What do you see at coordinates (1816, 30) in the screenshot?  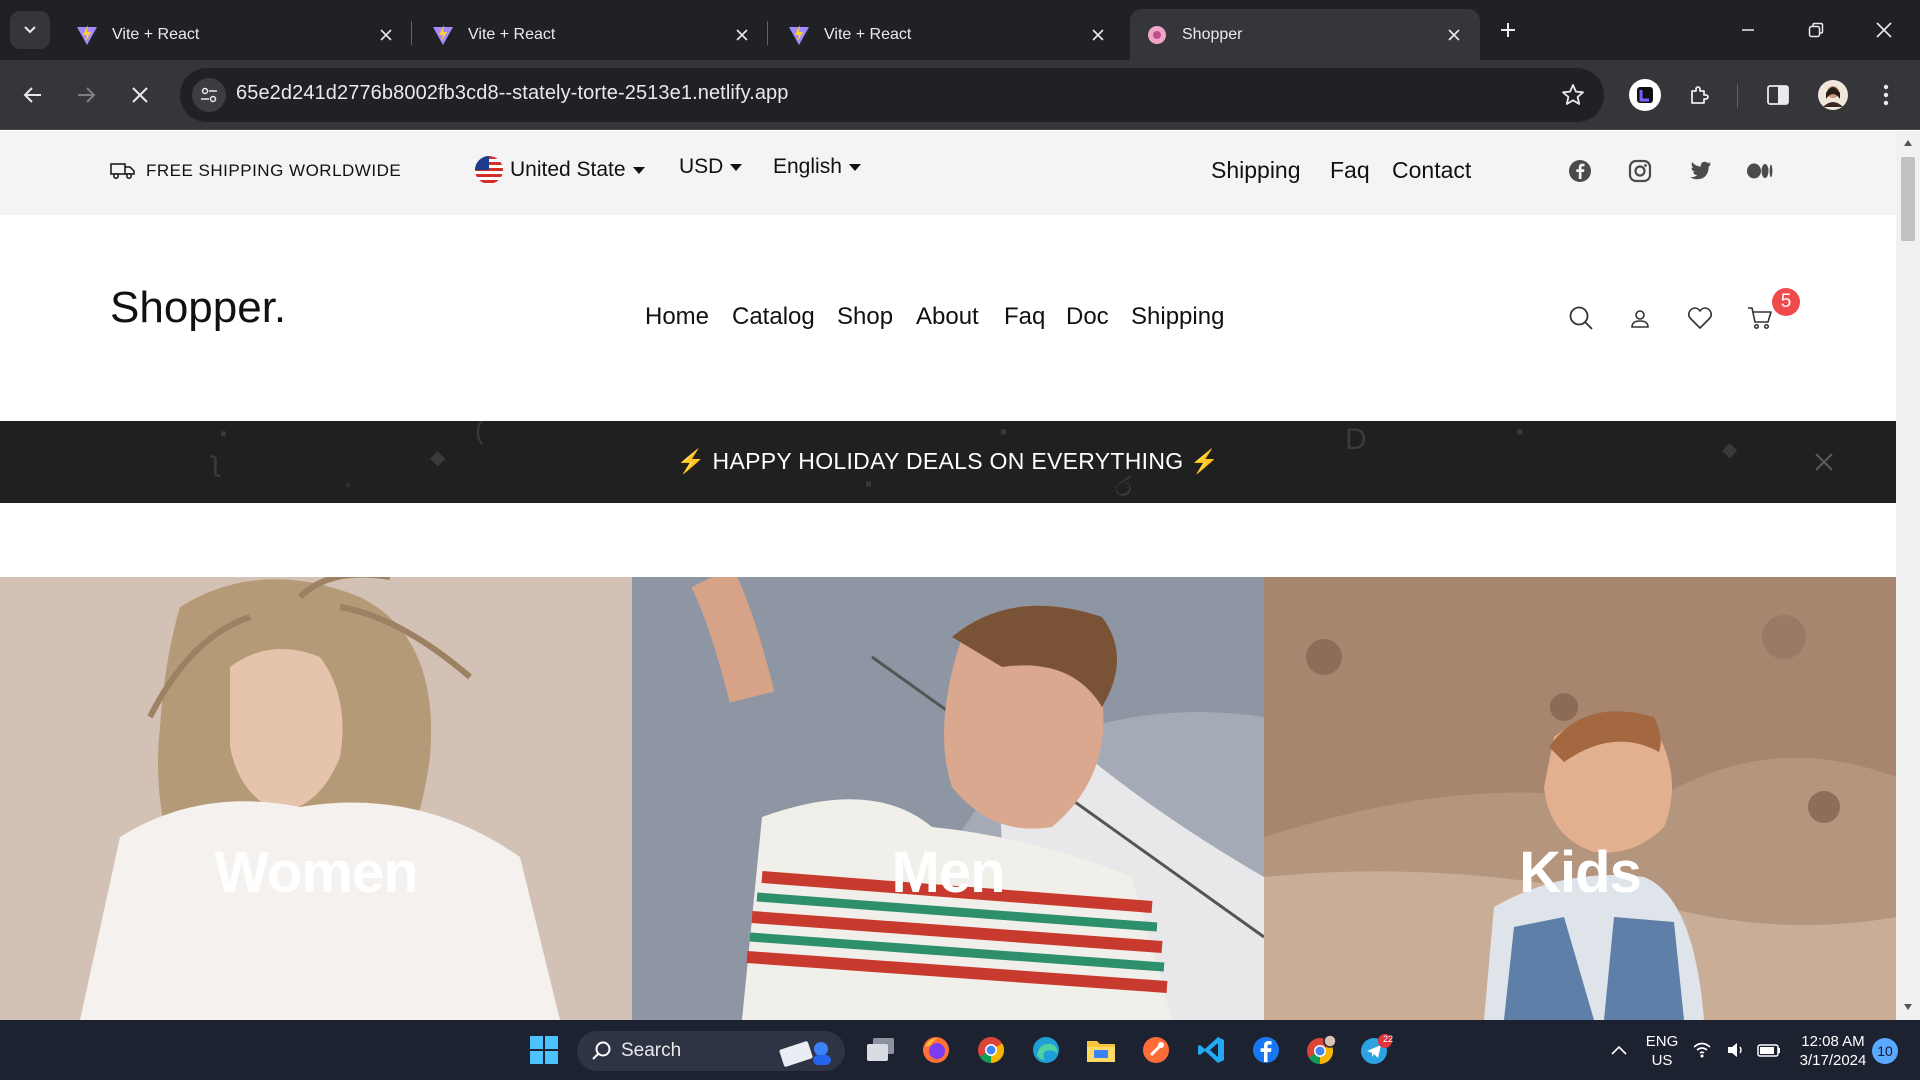 I see `restore-button` at bounding box center [1816, 30].